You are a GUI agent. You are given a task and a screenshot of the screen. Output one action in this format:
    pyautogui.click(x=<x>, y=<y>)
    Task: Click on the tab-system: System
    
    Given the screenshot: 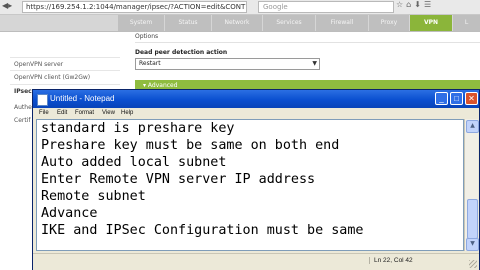 What is the action you would take?
    pyautogui.click(x=141, y=23)
    